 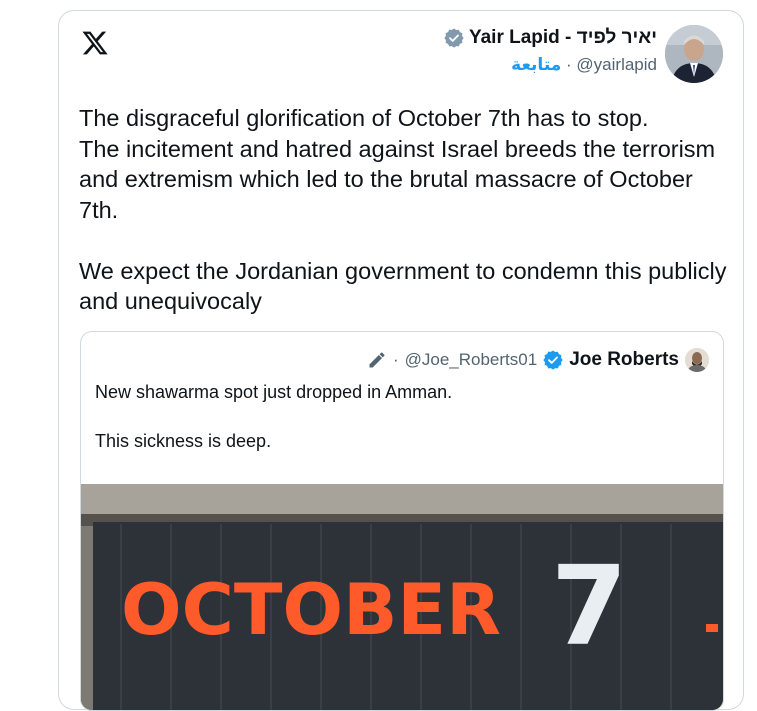 What do you see at coordinates (471, 360) in the screenshot?
I see `quoted-author-handle: @Joe_Roberts01` at bounding box center [471, 360].